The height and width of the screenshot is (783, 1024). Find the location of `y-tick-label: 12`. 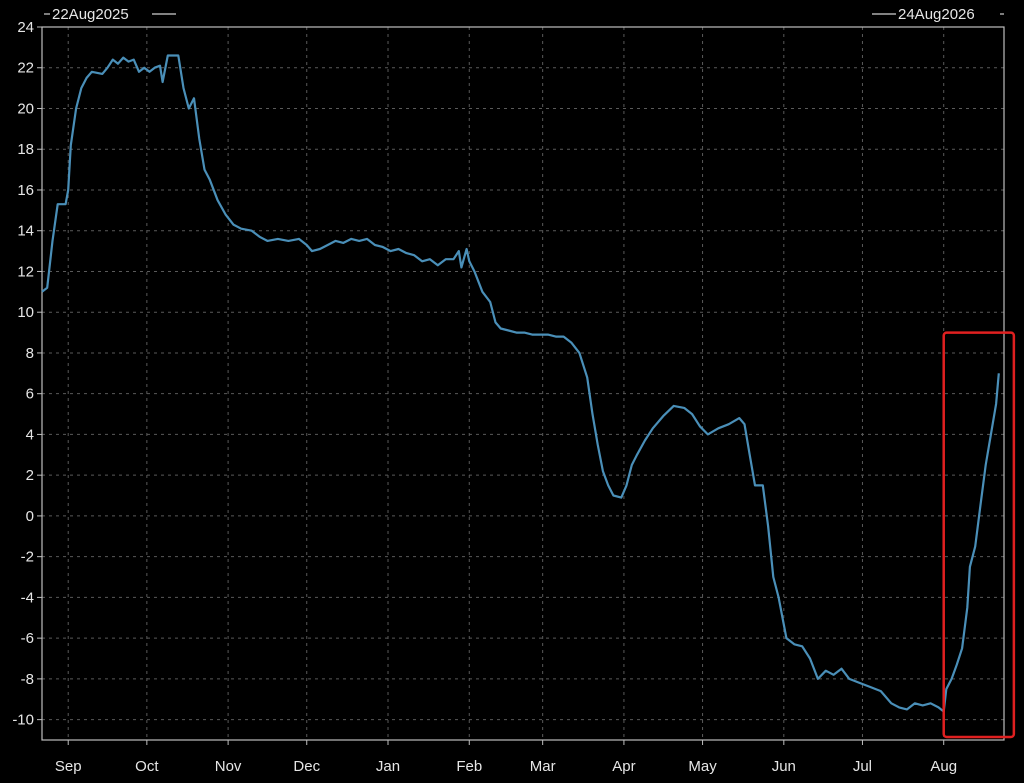

y-tick-label: 12 is located at coordinates (25, 271).